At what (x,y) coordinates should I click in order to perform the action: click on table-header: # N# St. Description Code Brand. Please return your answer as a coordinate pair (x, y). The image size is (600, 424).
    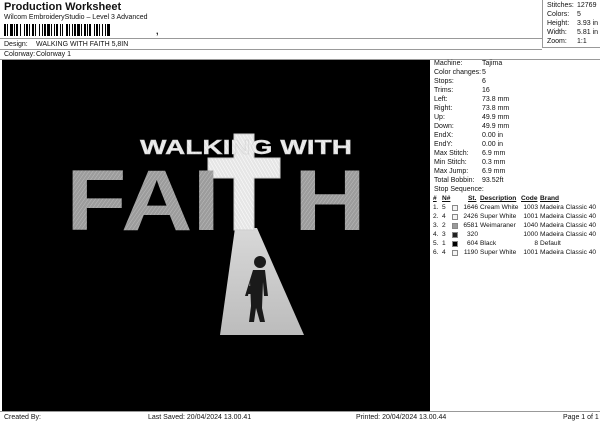
    Looking at the image, I should click on (496, 198).